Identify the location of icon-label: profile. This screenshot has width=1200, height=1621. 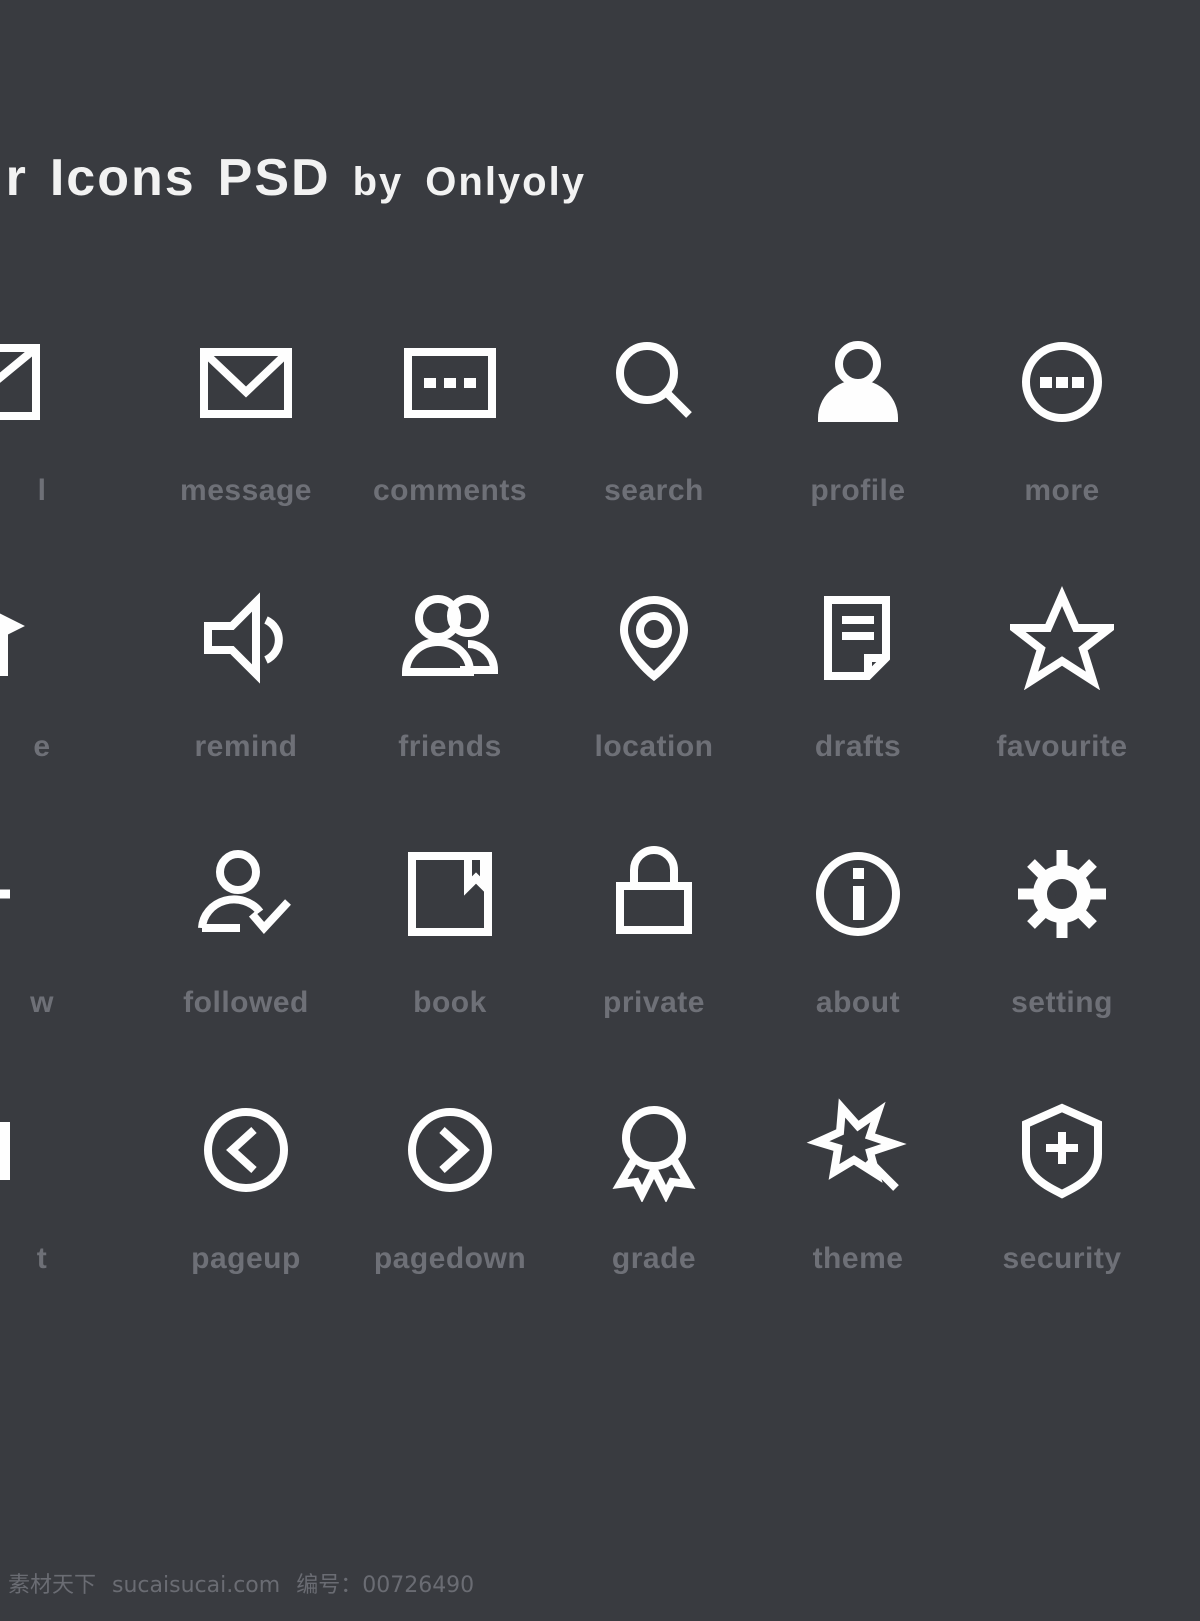
(858, 490).